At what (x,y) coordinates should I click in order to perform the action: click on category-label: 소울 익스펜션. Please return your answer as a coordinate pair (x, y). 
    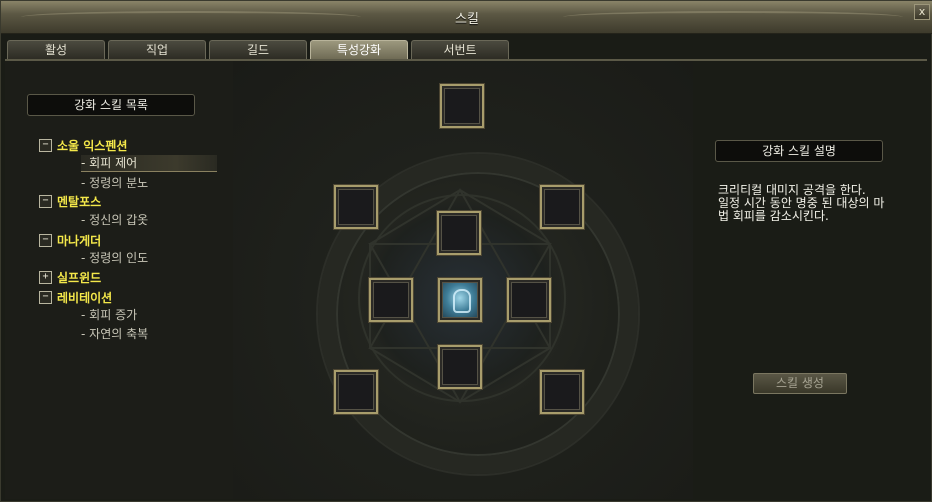
    Looking at the image, I should click on (92, 145).